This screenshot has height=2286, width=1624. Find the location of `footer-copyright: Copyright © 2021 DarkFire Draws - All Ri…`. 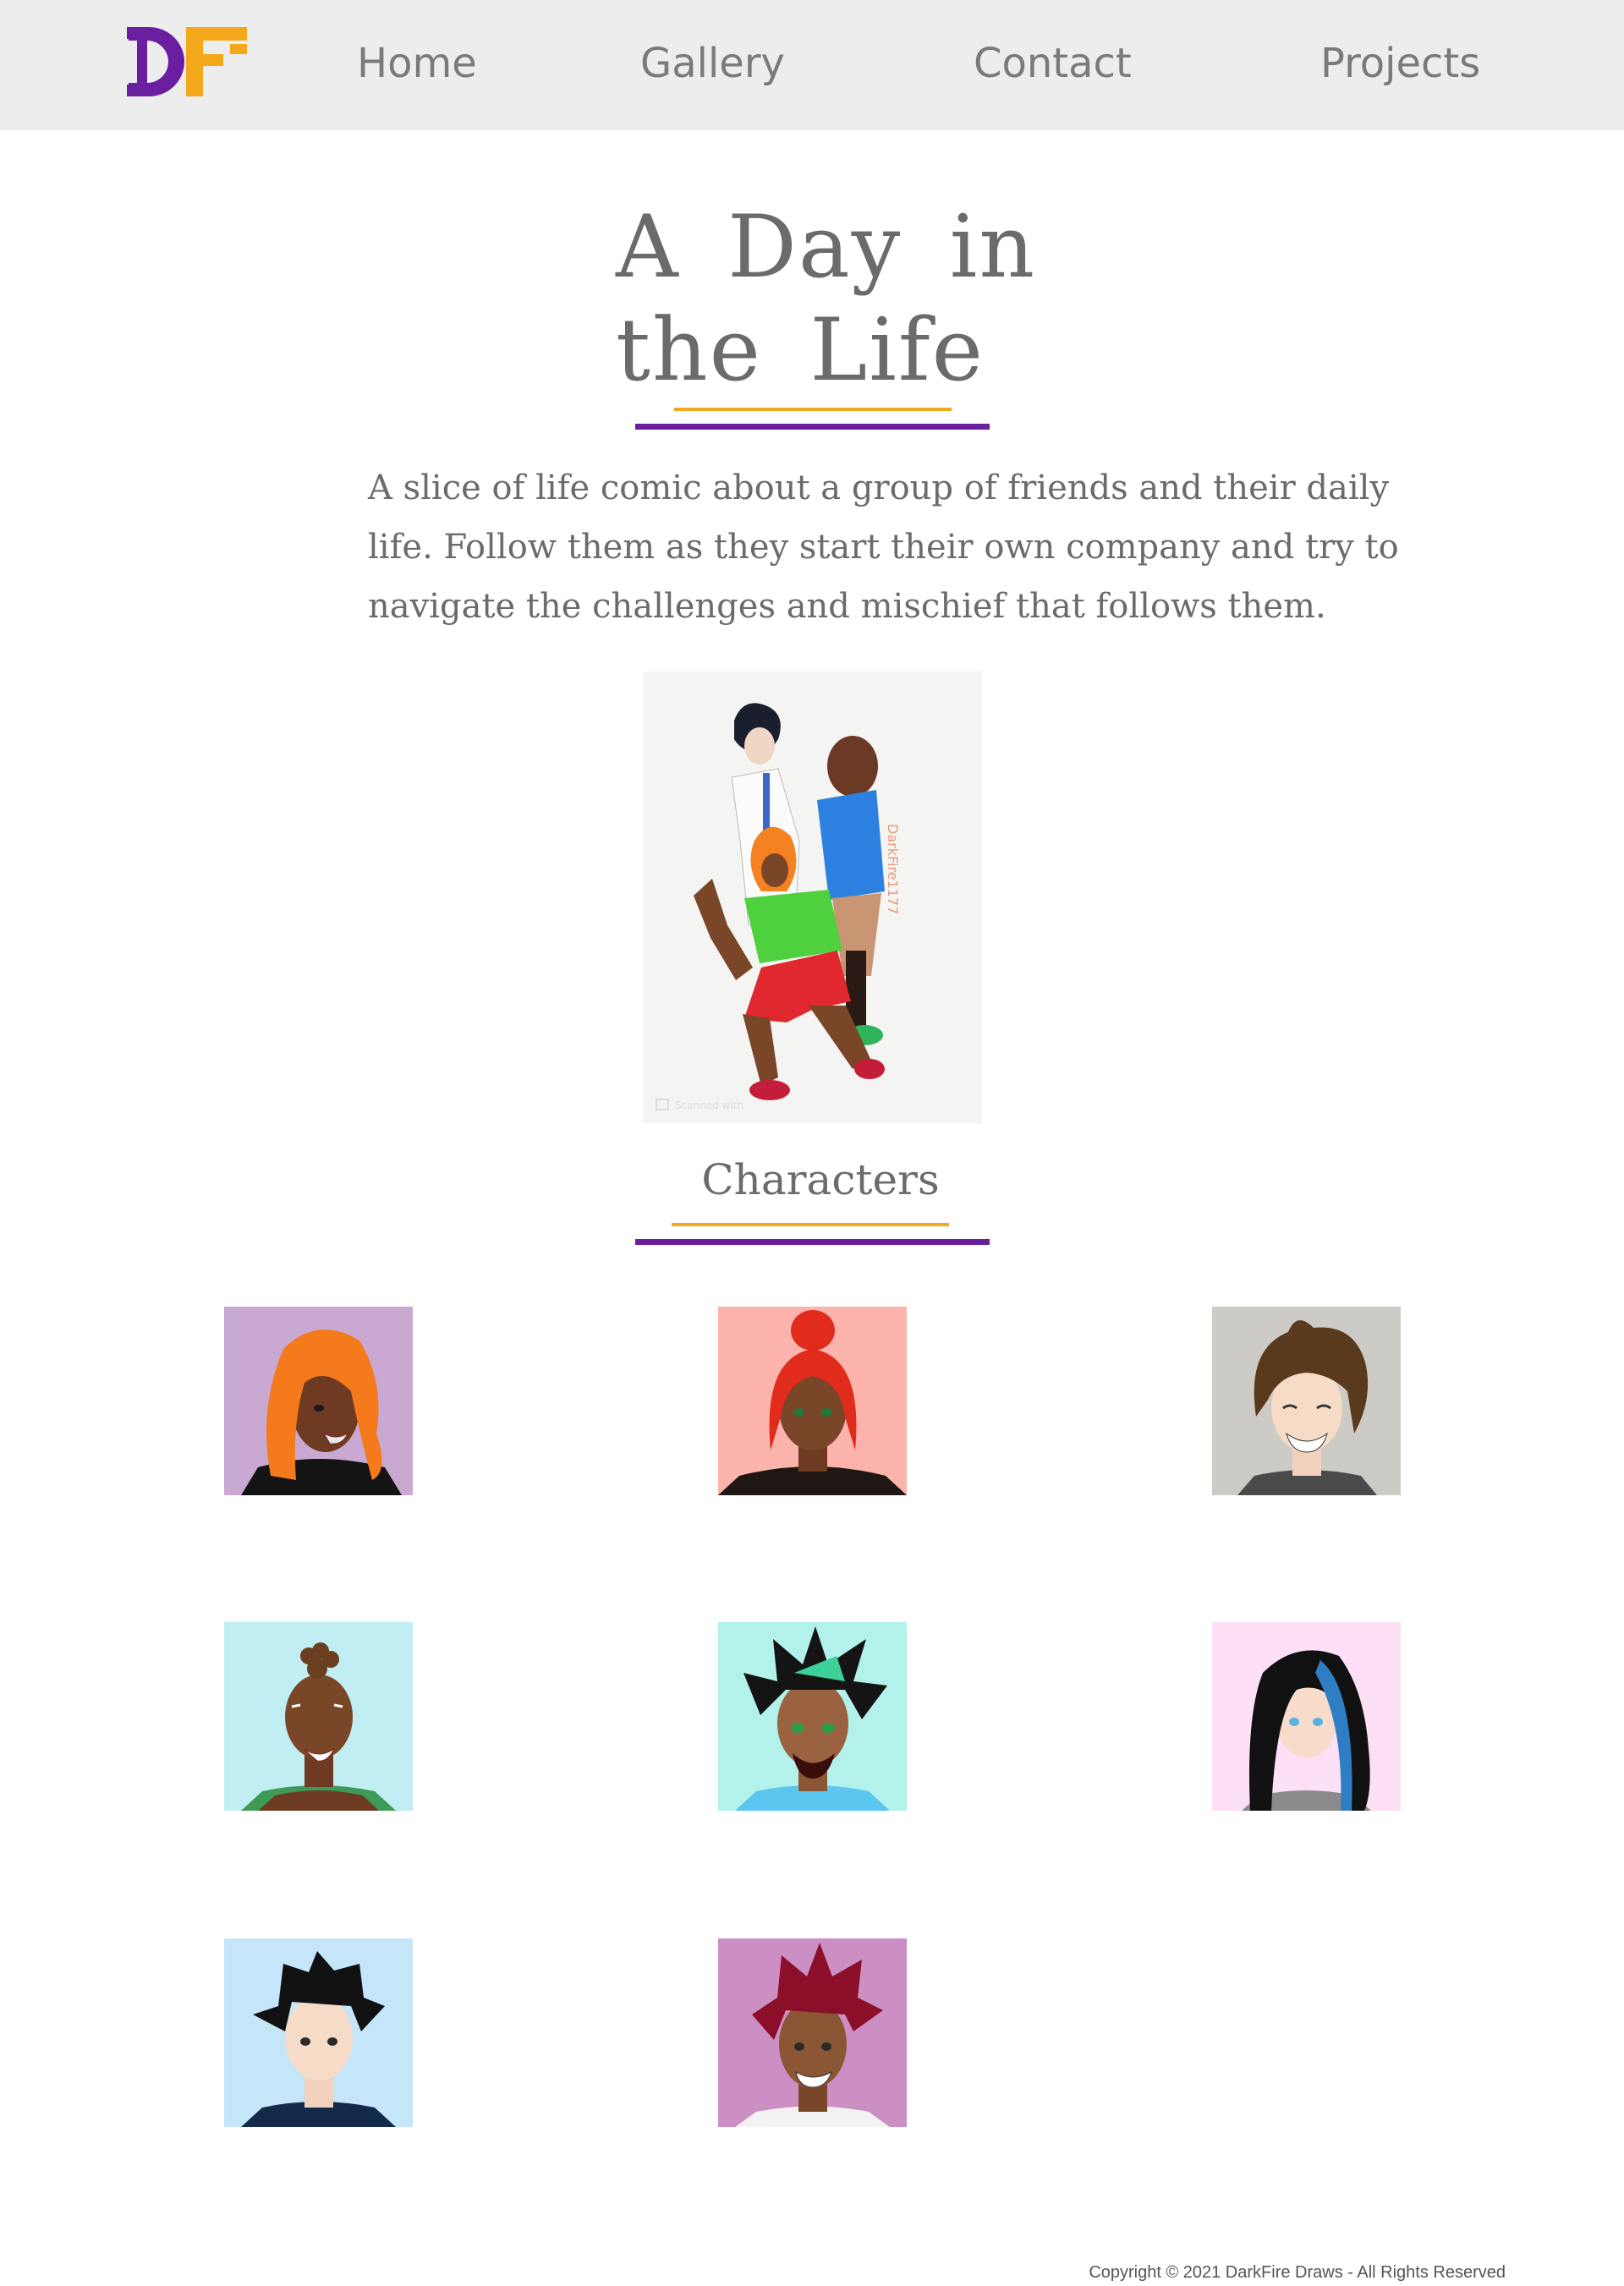

footer-copyright: Copyright © 2021 DarkFire Draws - All Ri… is located at coordinates (1297, 2272).